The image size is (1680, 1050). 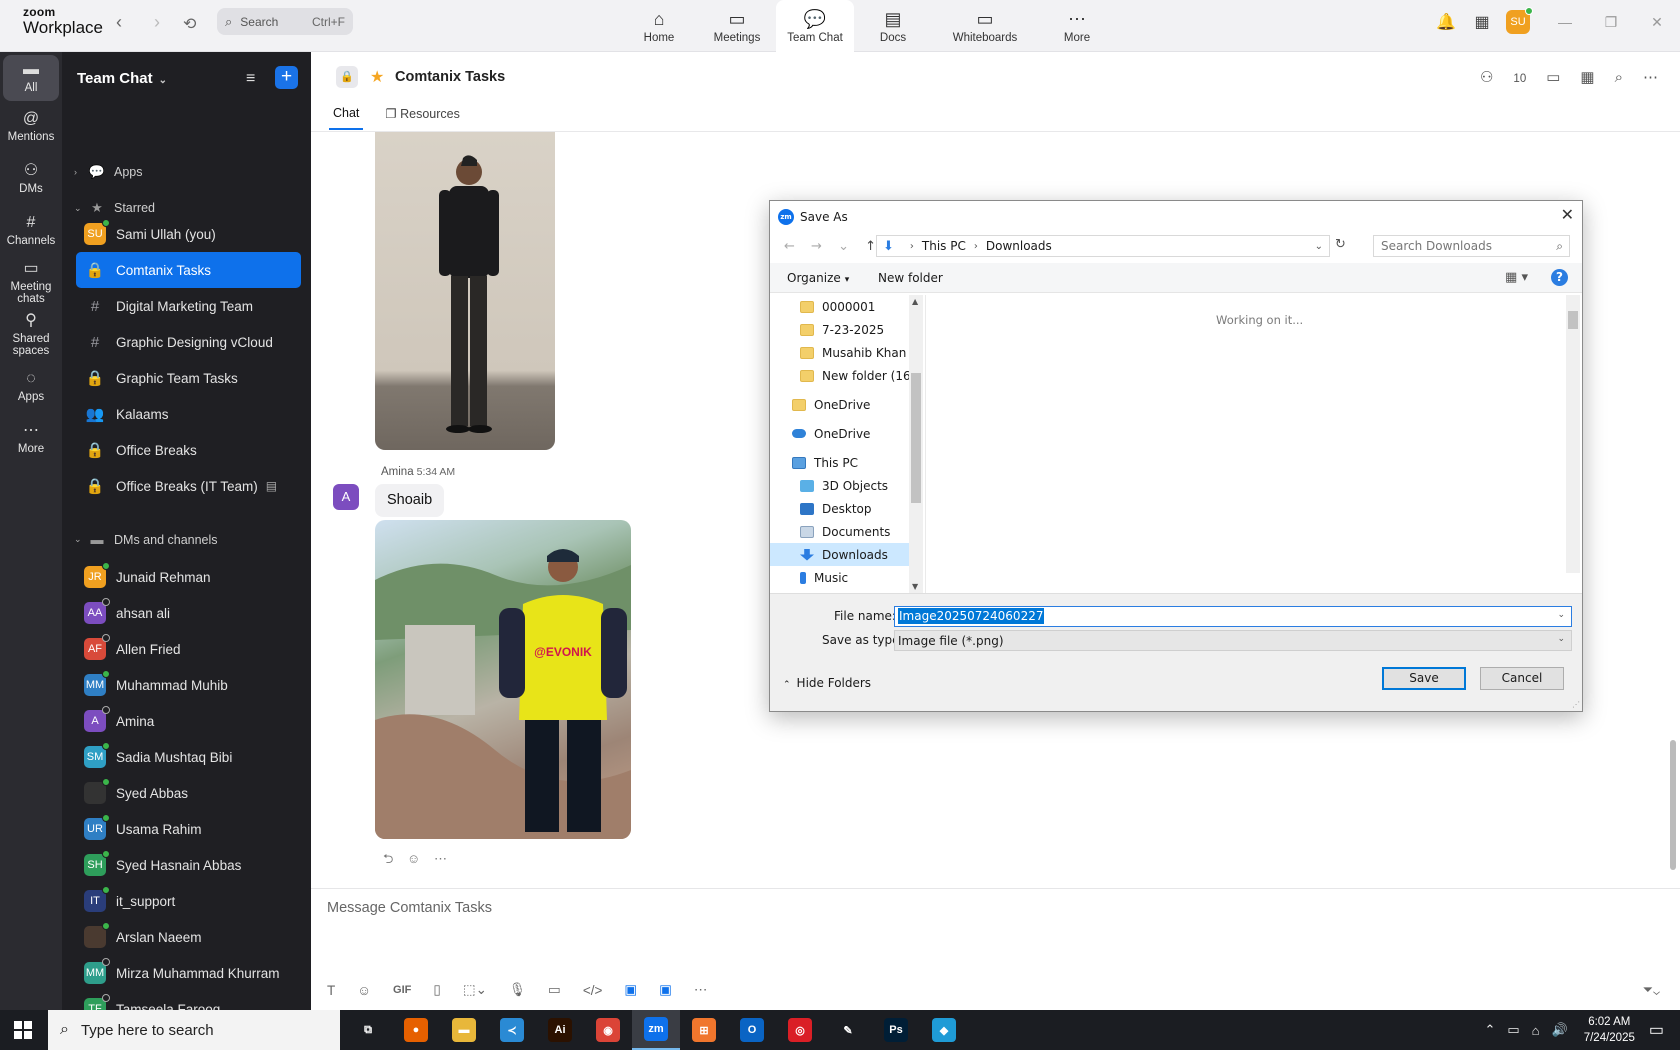 What do you see at coordinates (915, 301) in the screenshot?
I see `scroll-up-icon: ▲` at bounding box center [915, 301].